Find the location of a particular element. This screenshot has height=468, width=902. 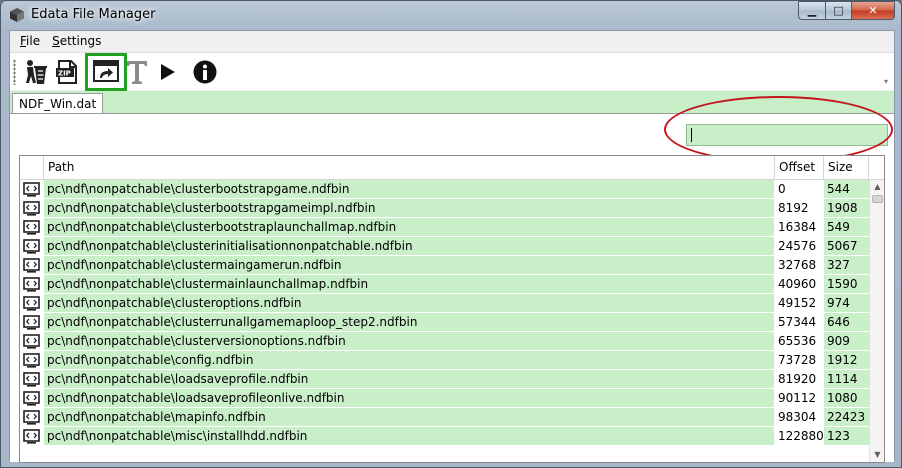

minimize-button: ▁ is located at coordinates (811, 10).